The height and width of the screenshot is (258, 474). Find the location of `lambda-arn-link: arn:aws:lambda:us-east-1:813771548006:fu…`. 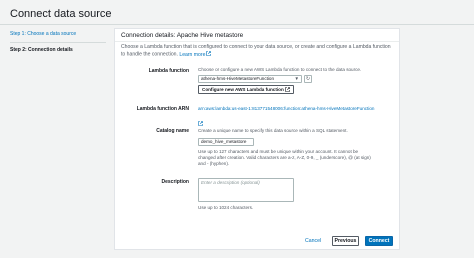

lambda-arn-link: arn:aws:lambda:us-east-1:813771548006:fu… is located at coordinates (286, 109).